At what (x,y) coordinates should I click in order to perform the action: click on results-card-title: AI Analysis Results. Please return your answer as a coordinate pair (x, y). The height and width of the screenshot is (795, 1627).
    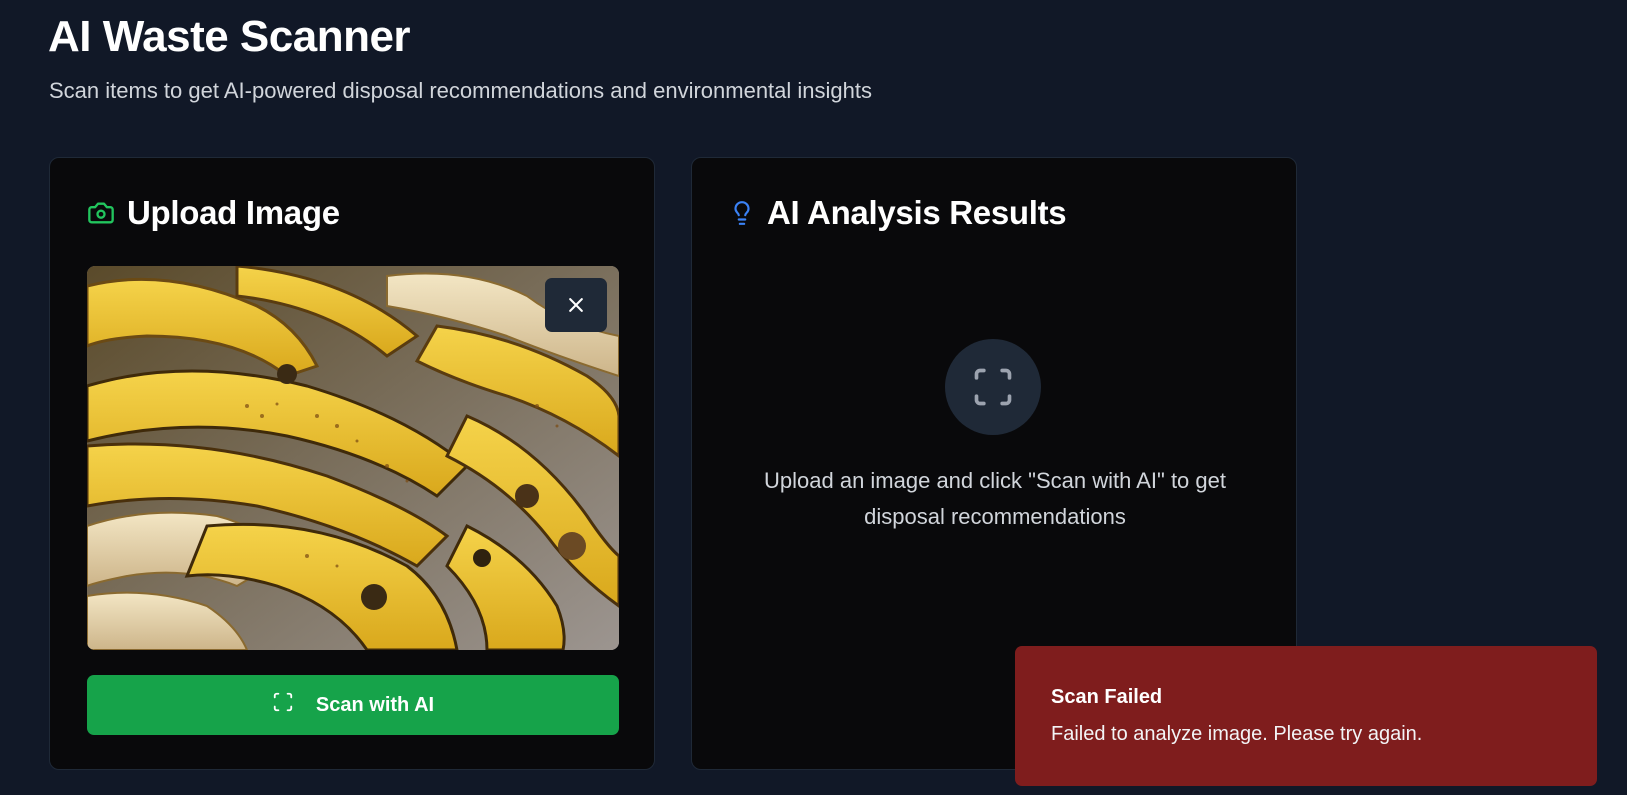
    Looking at the image, I should click on (917, 212).